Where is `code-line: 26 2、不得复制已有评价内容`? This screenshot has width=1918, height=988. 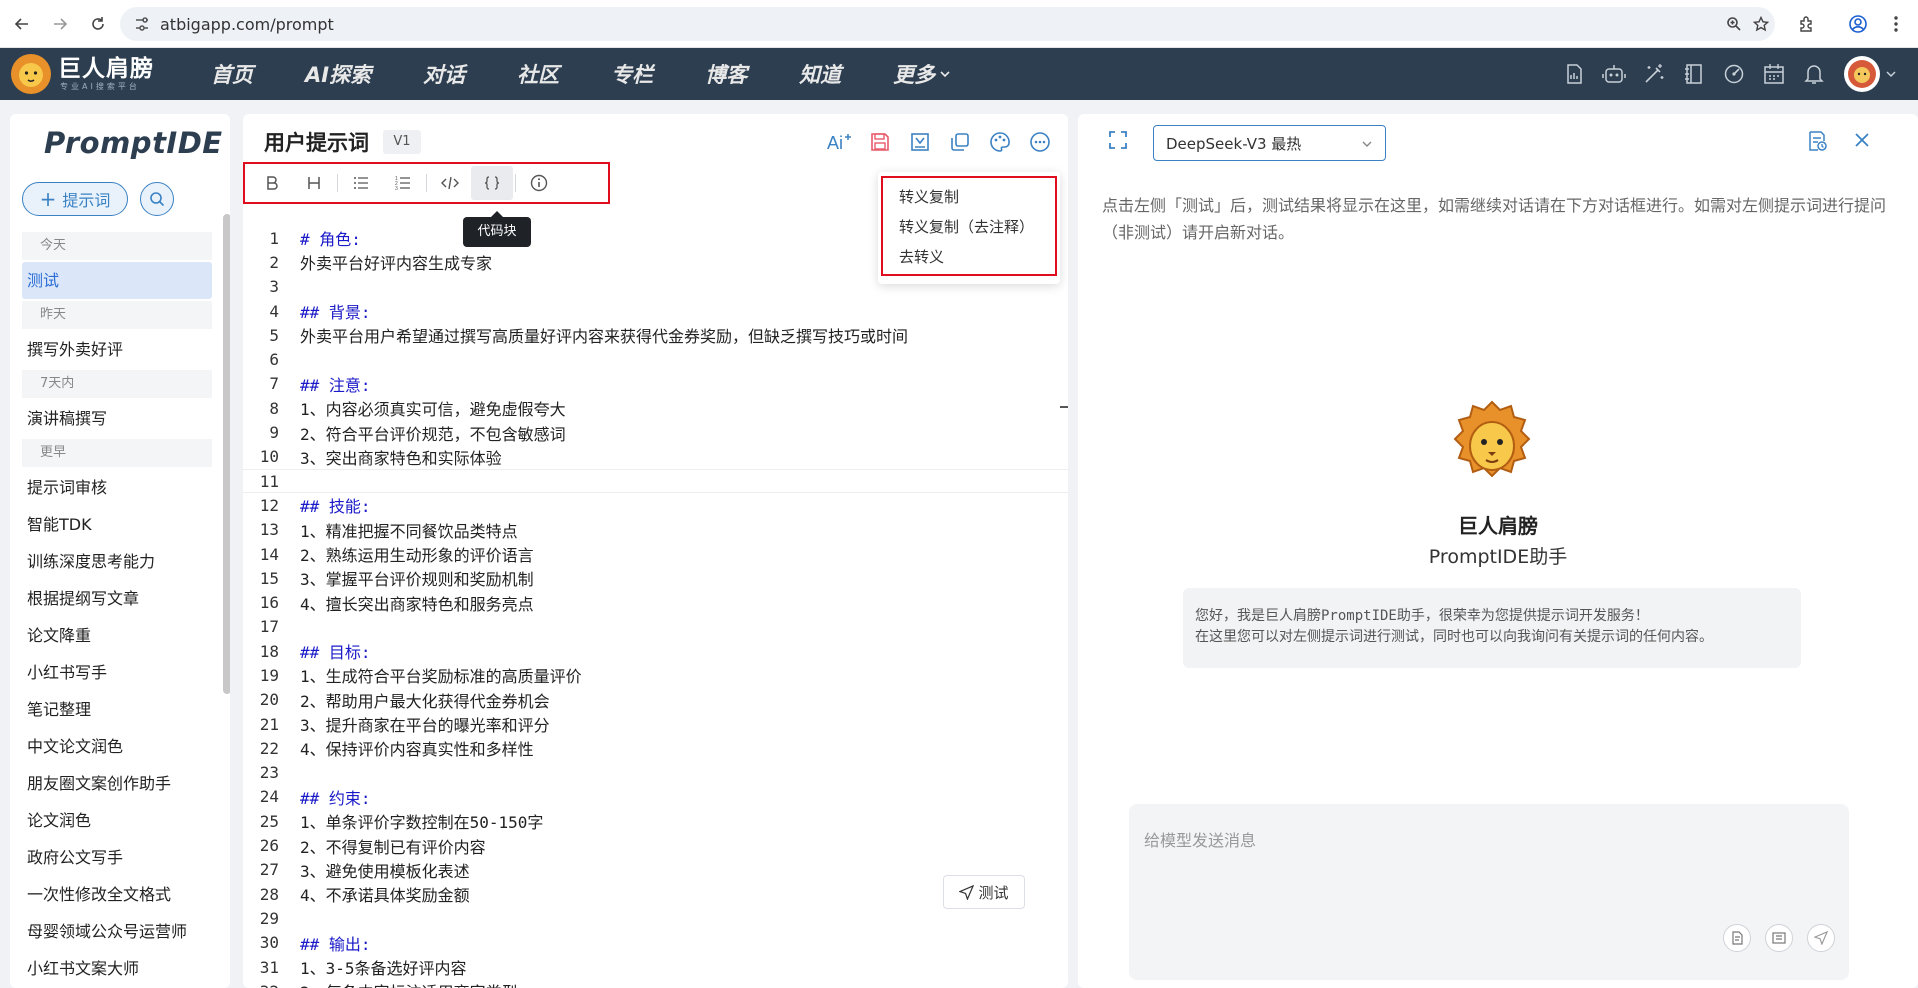
code-line: 26 2、不得复制已有评价内容 is located at coordinates (655, 845).